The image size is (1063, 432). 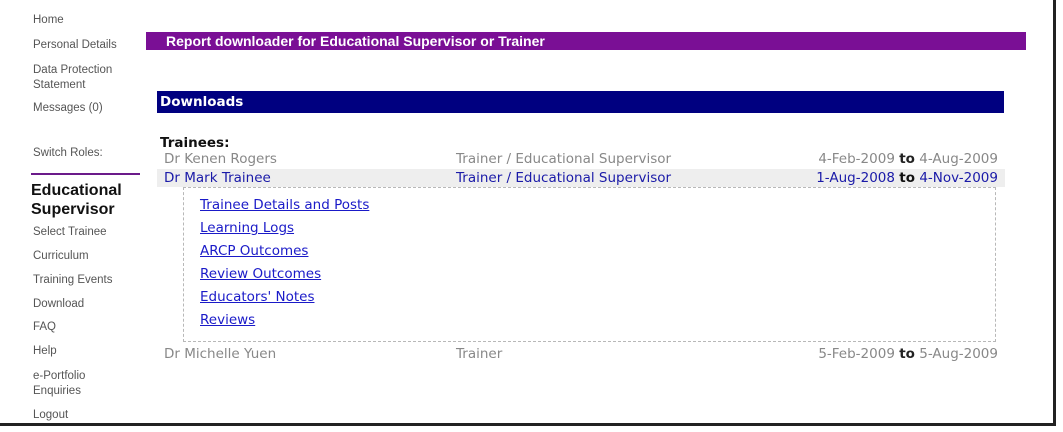 What do you see at coordinates (220, 159) in the screenshot?
I see `trainee-name: Dr Kenen Rogers` at bounding box center [220, 159].